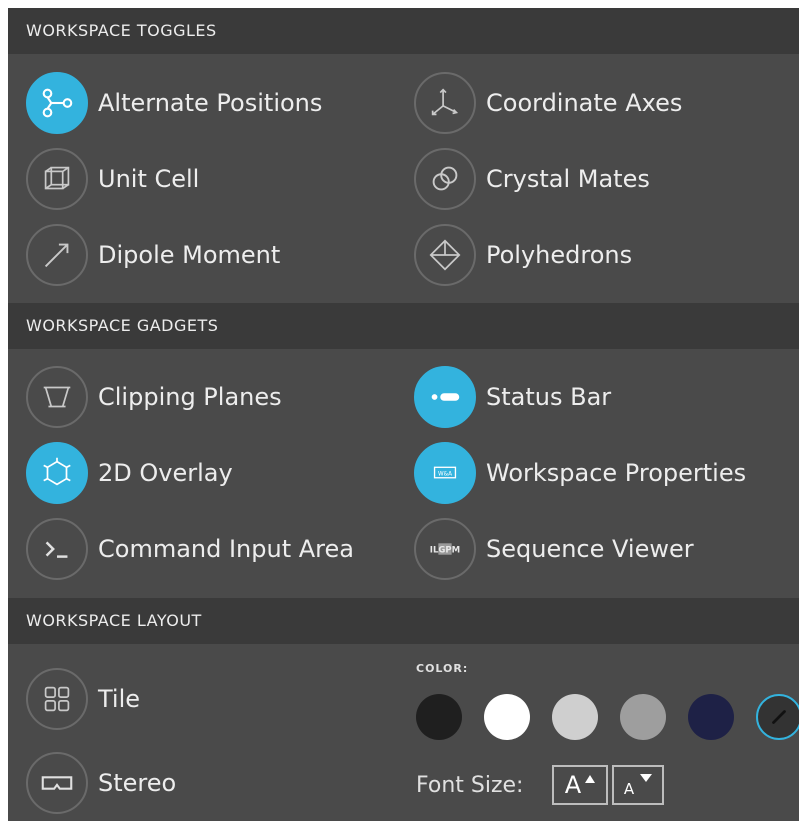 The width and height of the screenshot is (799, 821). What do you see at coordinates (210, 103) in the screenshot?
I see `alternate-positions-label: Alternate Positions` at bounding box center [210, 103].